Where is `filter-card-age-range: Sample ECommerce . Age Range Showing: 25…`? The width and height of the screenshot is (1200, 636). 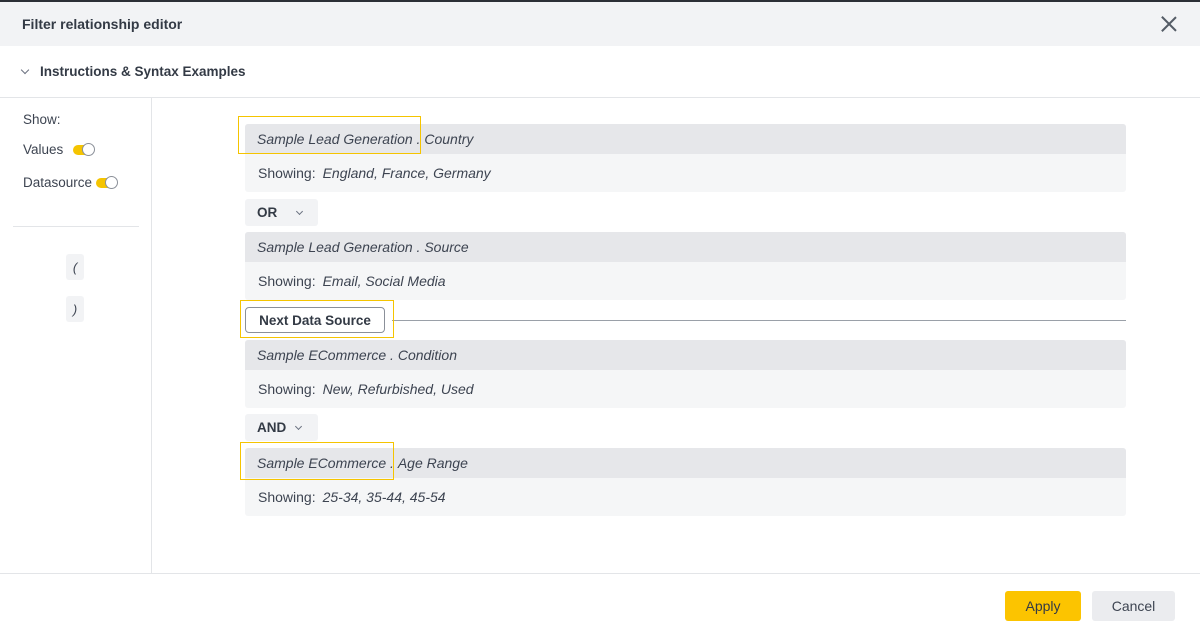
filter-card-age-range: Sample ECommerce . Age Range Showing: 25… is located at coordinates (685, 482).